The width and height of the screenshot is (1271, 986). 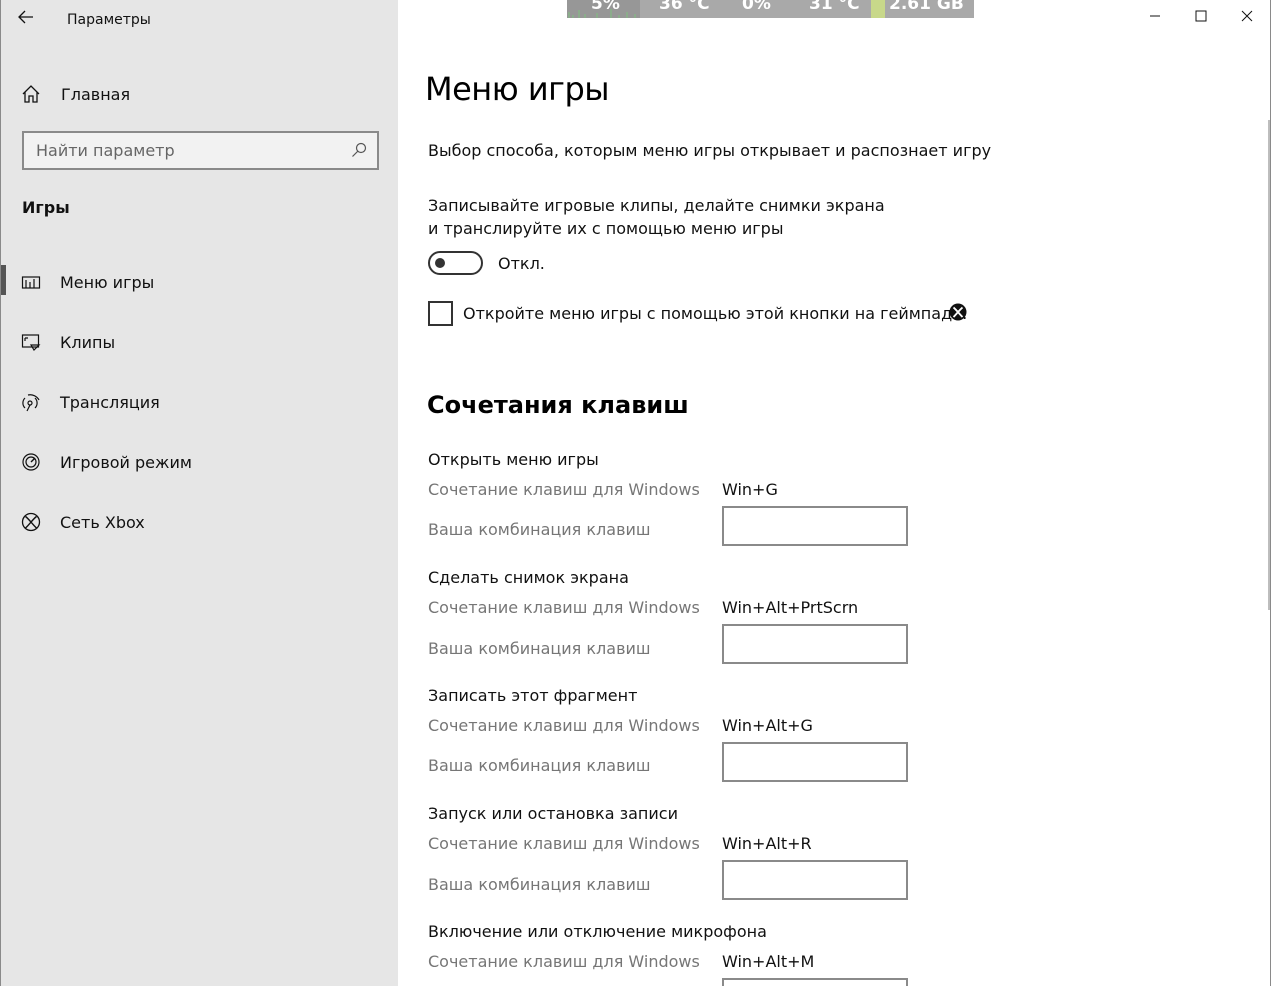 I want to click on windows-shortcut-value: Win+Alt+PrtScrn, so click(x=790, y=607).